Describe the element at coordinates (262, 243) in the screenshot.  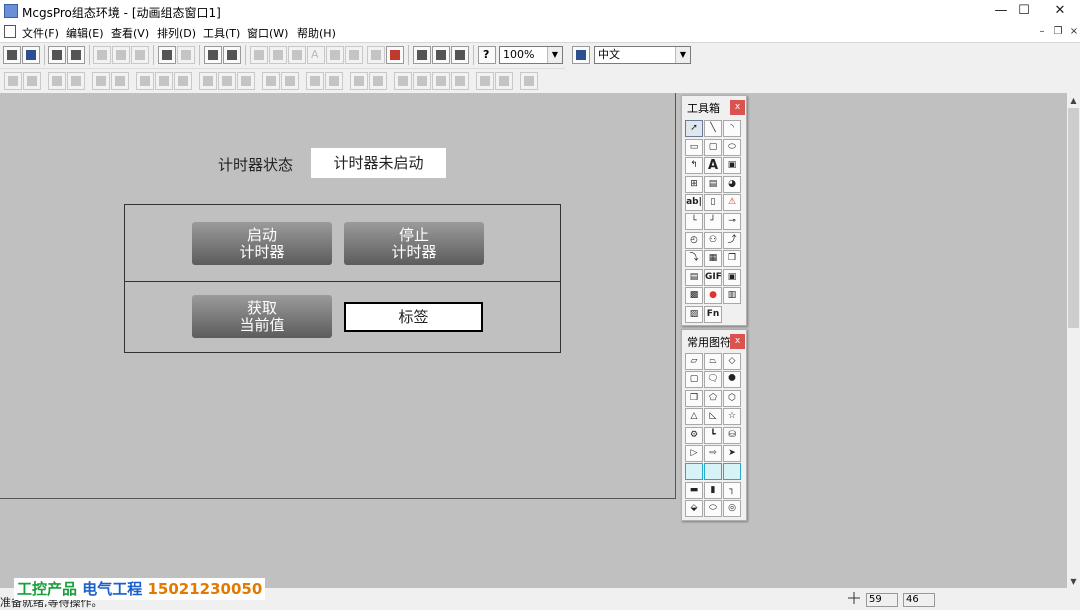
I see `start-timer-button: 启动 计时器` at that location.